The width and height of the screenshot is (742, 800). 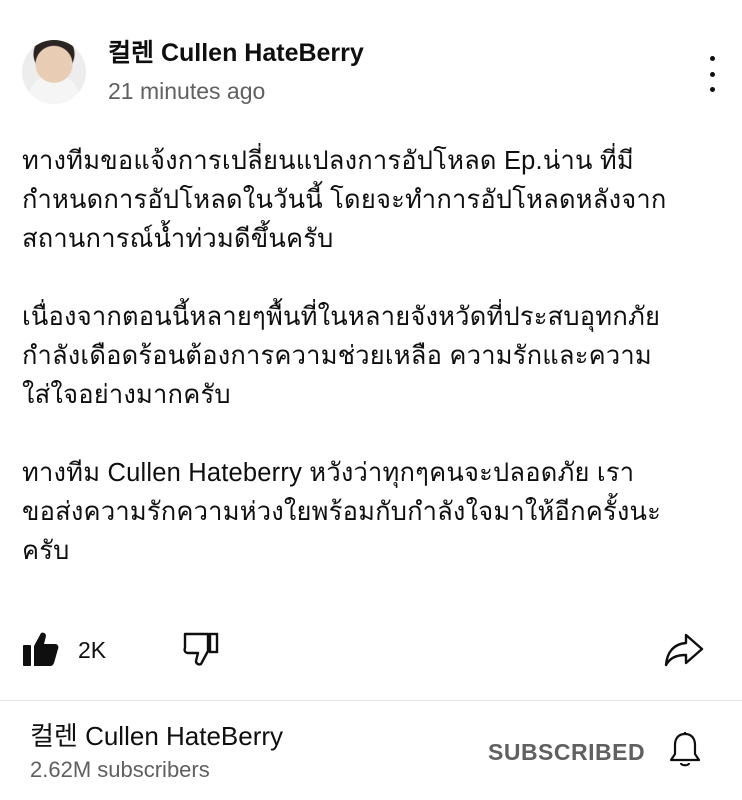 What do you see at coordinates (92, 650) in the screenshot?
I see `like-count: 2K` at bounding box center [92, 650].